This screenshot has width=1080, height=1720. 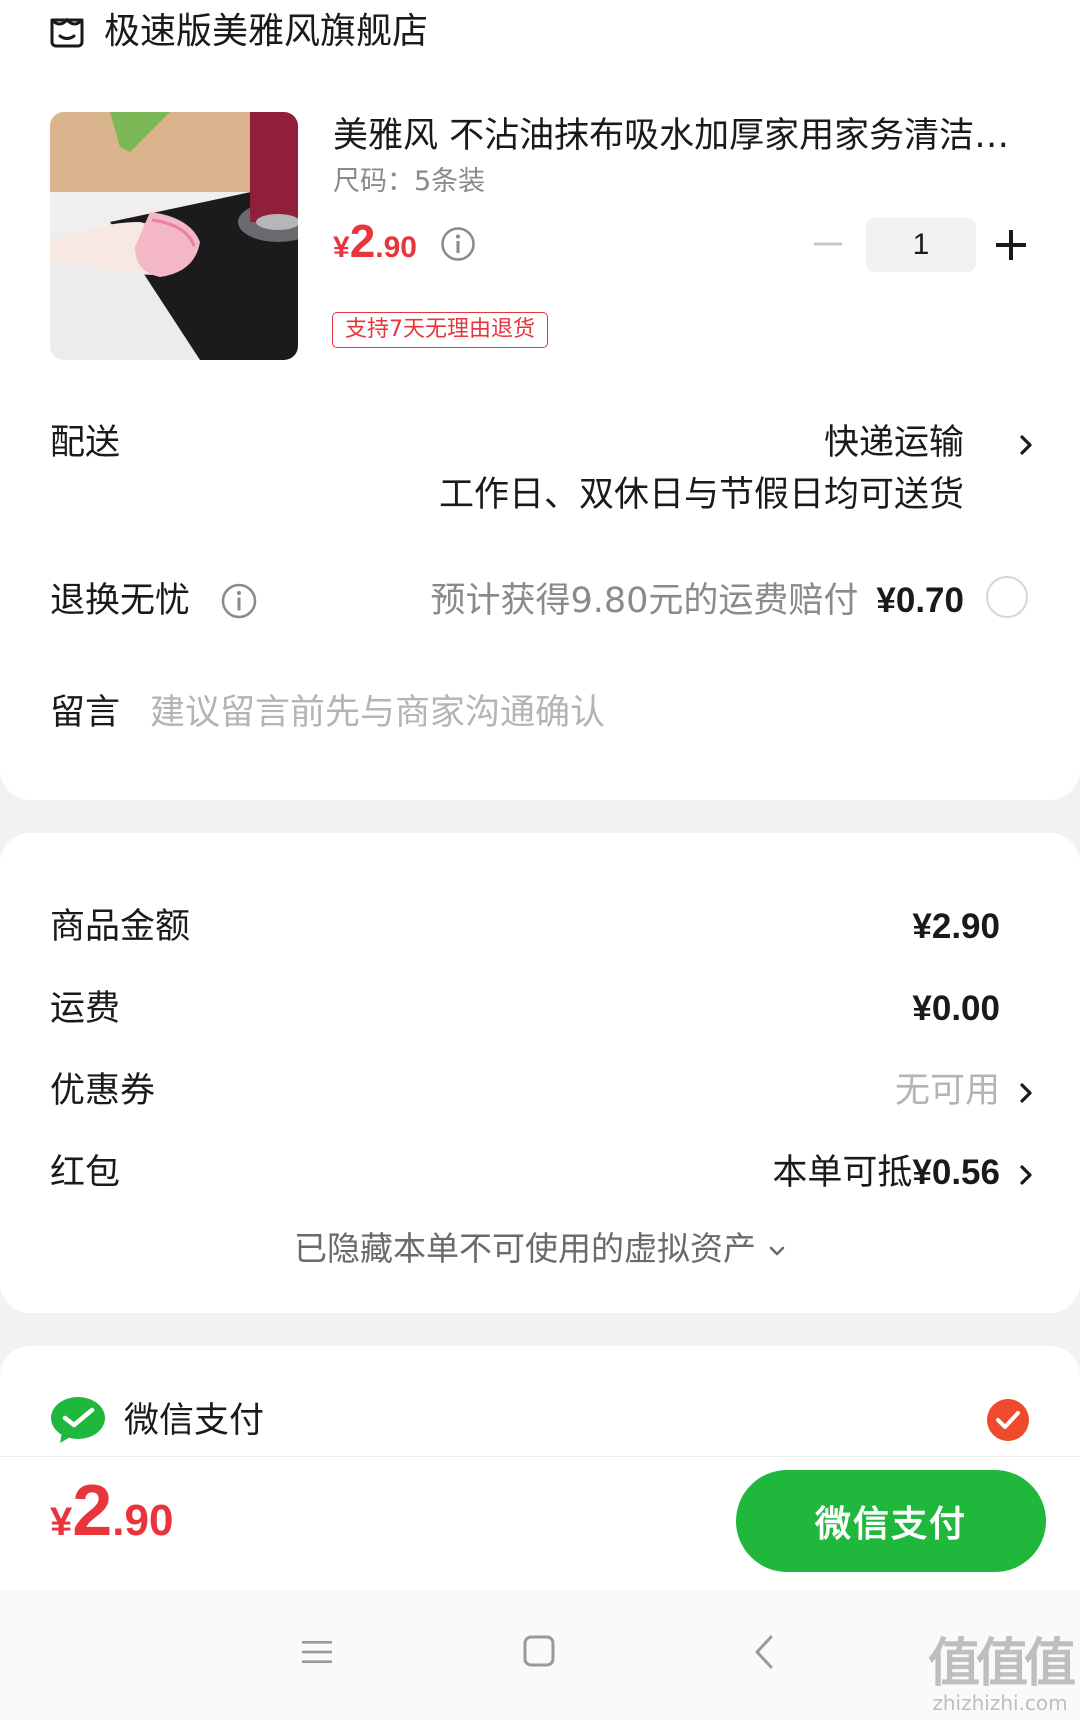 I want to click on freight-label: 运费, so click(x=85, y=1009).